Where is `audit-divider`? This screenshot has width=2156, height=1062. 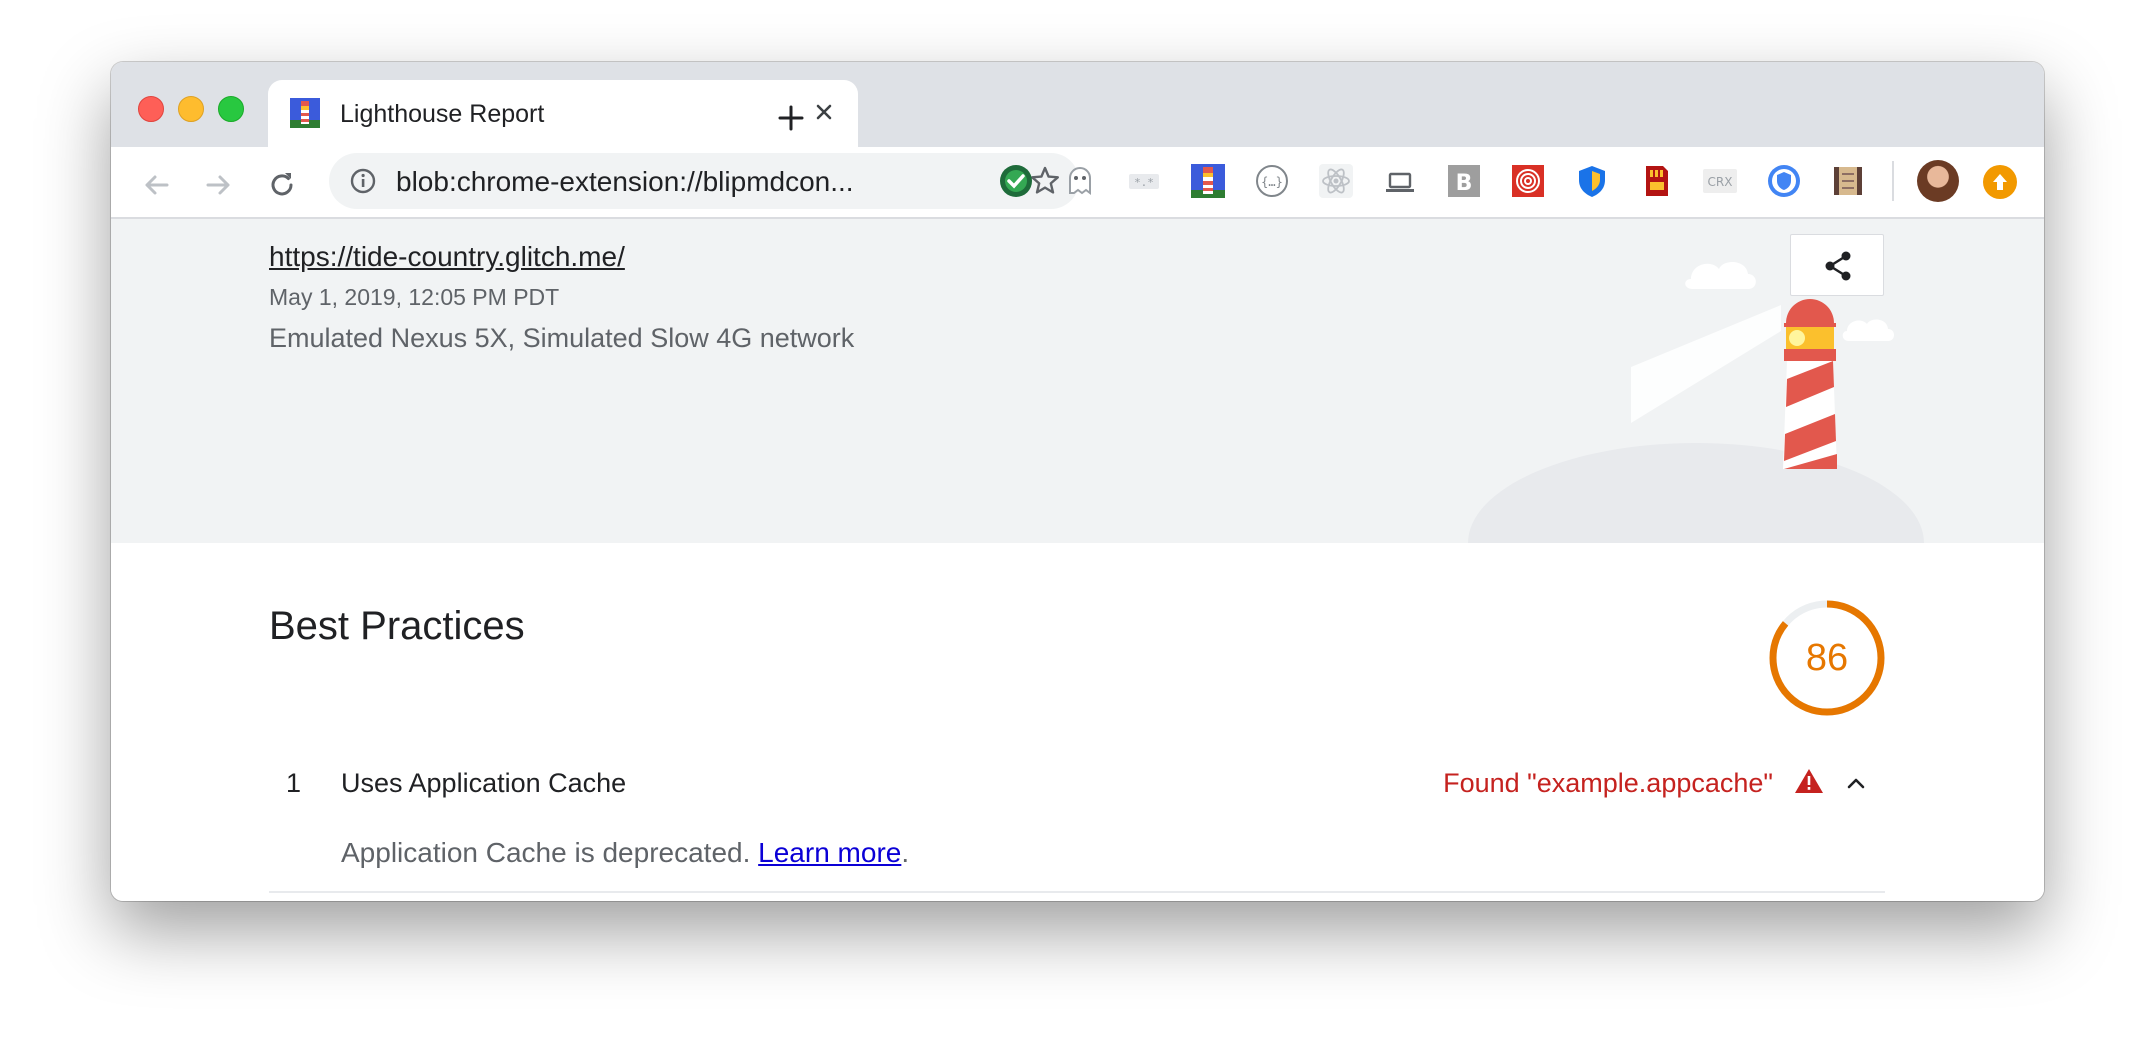
audit-divider is located at coordinates (1077, 892).